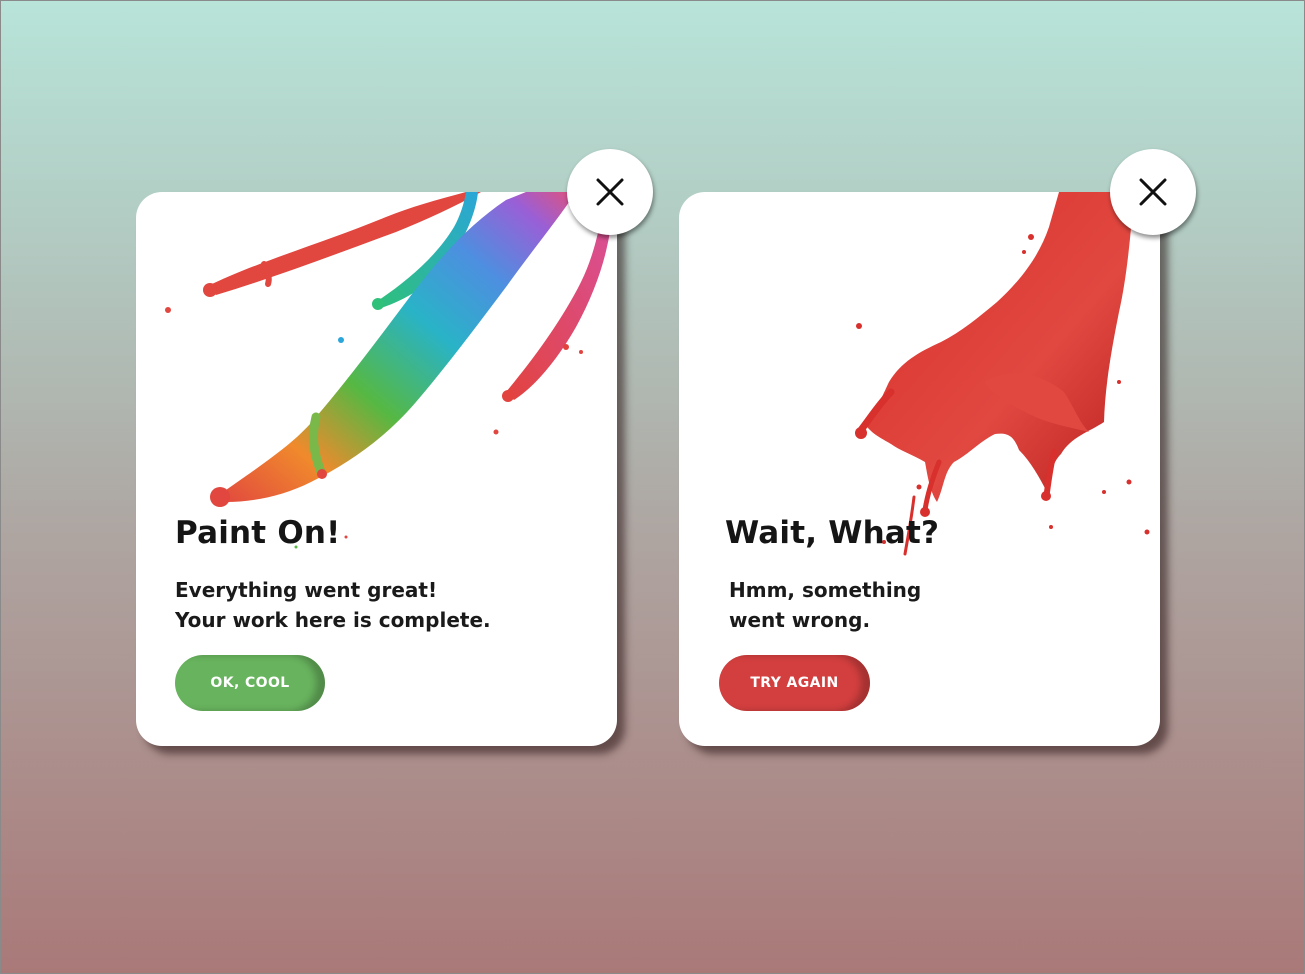 This screenshot has height=974, width=1305. I want to click on ok-cool-button: OK, COOL, so click(250, 683).